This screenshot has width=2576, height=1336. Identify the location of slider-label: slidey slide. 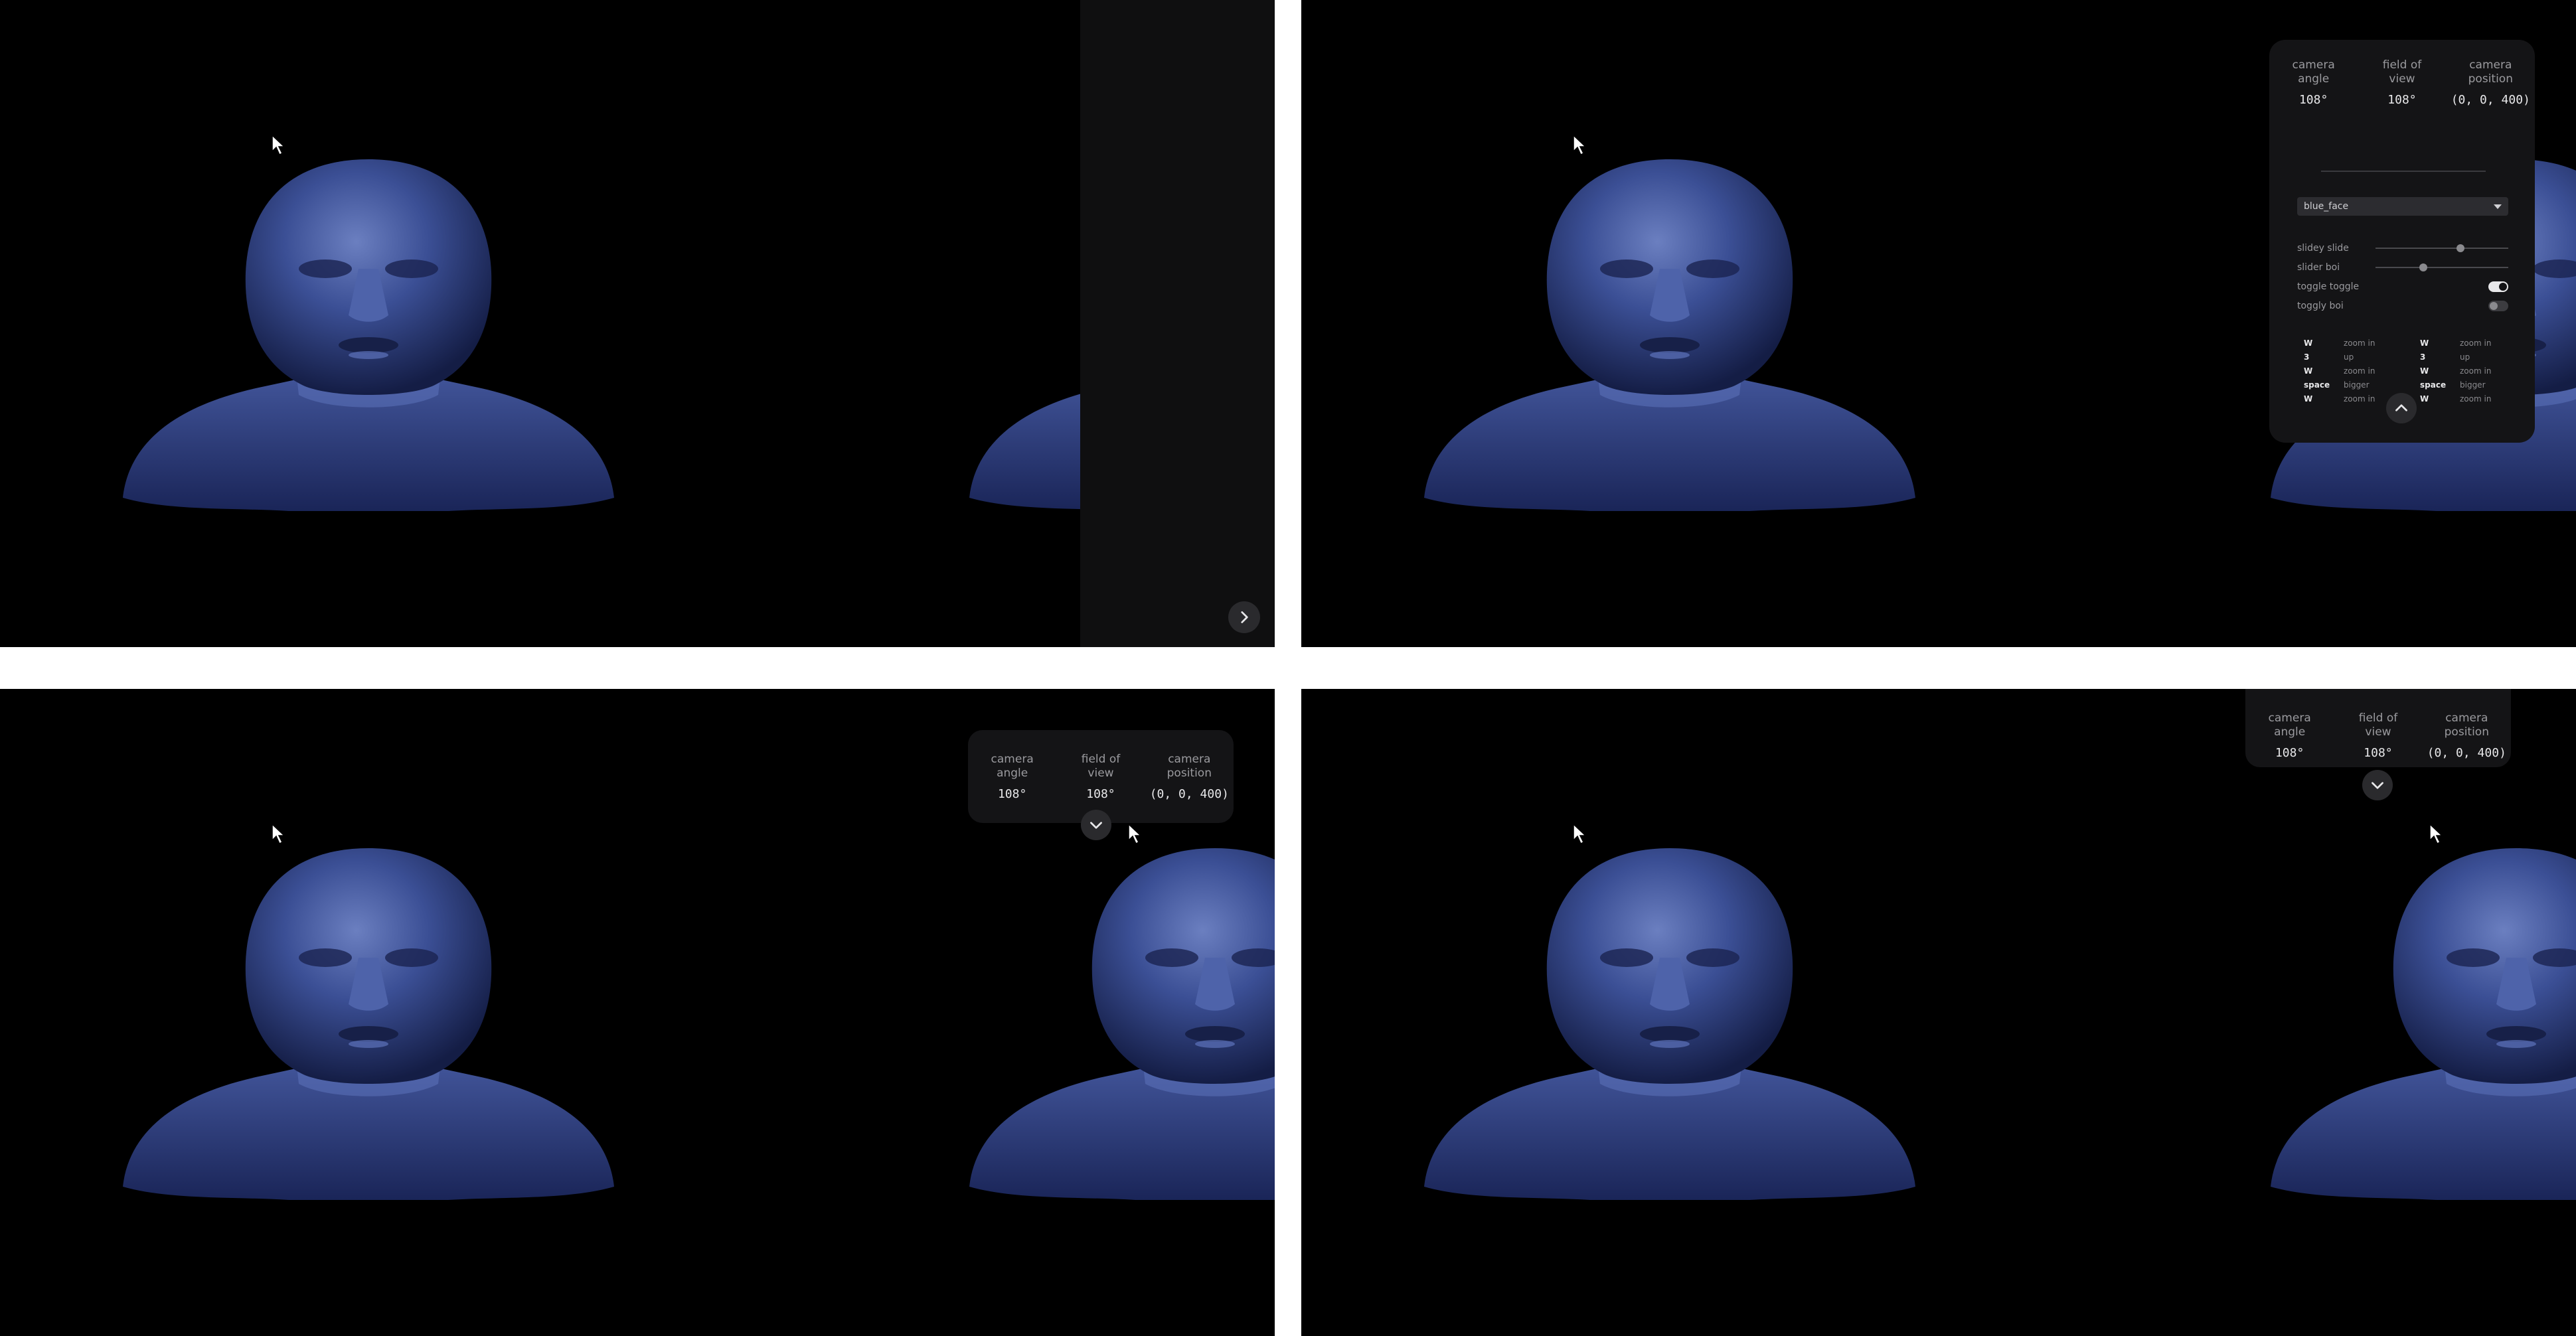
(2323, 248).